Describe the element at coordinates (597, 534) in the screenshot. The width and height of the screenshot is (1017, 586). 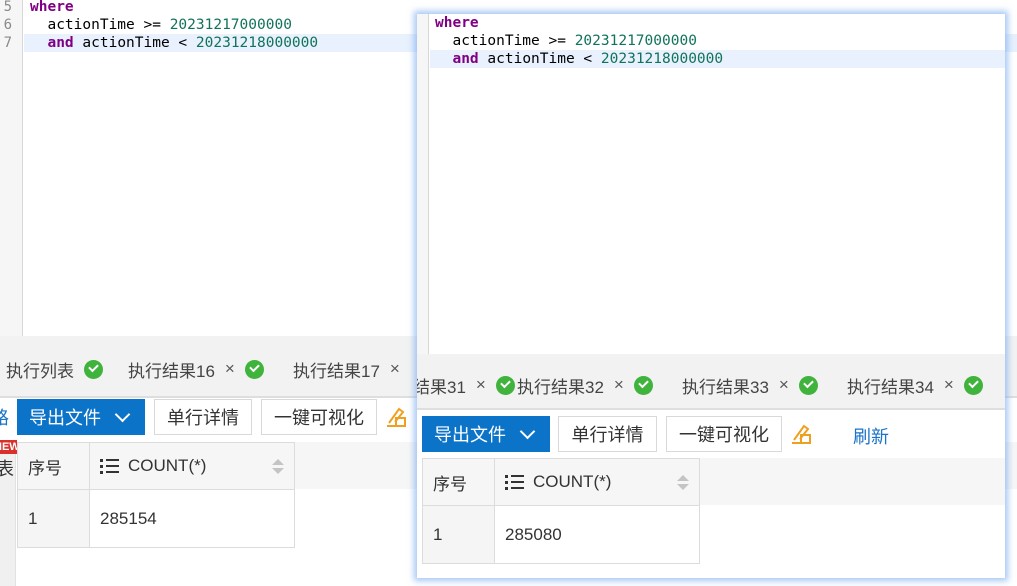
I see `count-cell: 285080` at that location.